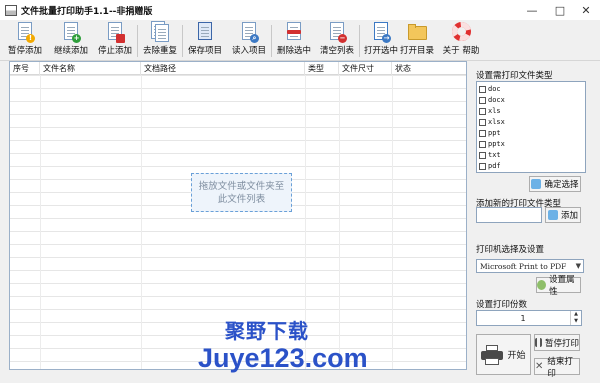 The width and height of the screenshot is (600, 383). What do you see at coordinates (558, 286) in the screenshot?
I see `printer-properties-button: 设置属性` at bounding box center [558, 286].